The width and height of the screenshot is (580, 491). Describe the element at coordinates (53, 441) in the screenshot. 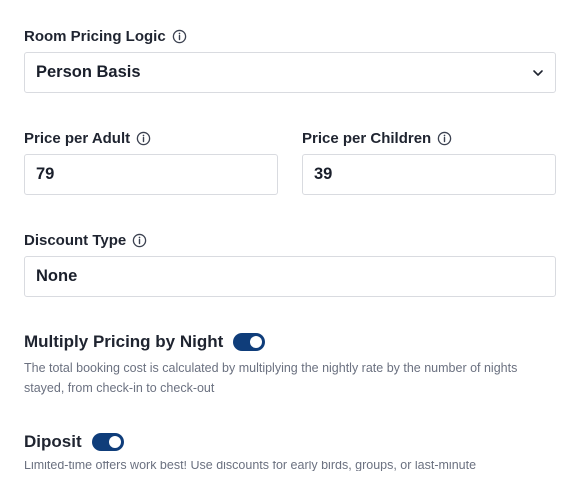

I see `deposit-label: Diposit` at that location.